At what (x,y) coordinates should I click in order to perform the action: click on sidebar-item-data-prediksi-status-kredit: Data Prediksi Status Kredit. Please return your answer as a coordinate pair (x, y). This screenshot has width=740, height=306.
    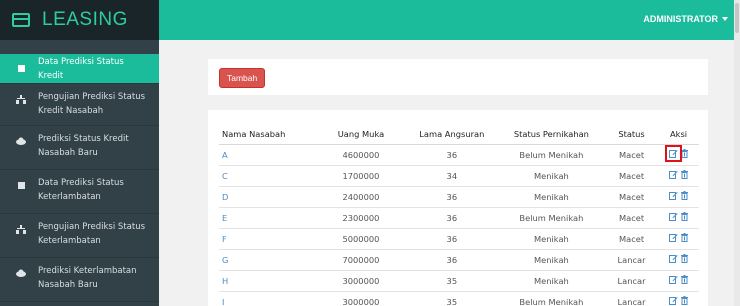
    Looking at the image, I should click on (79, 69).